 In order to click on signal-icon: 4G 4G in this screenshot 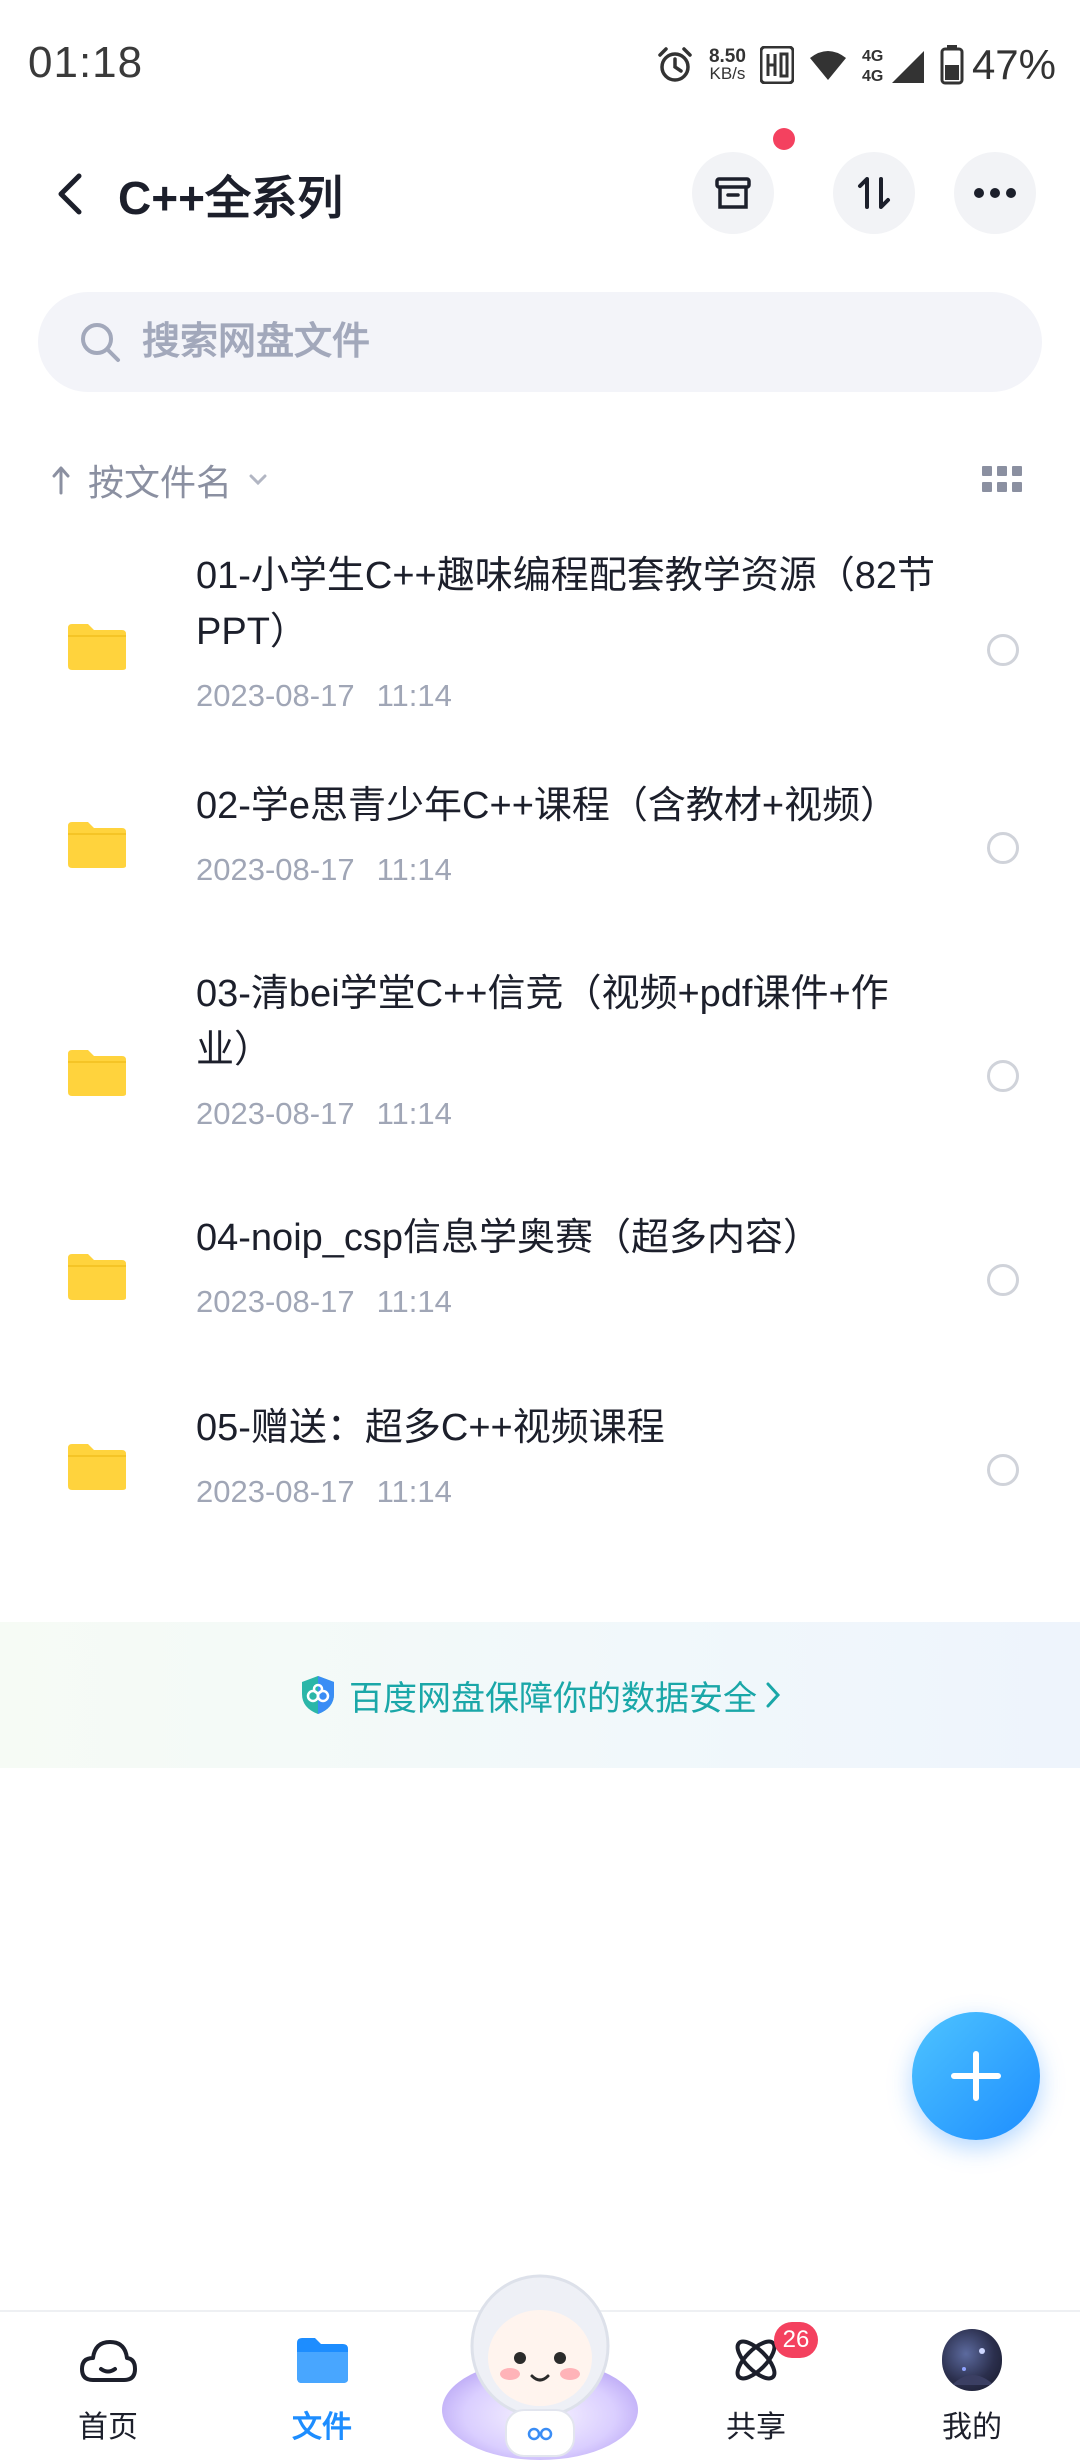, I will do `click(893, 66)`.